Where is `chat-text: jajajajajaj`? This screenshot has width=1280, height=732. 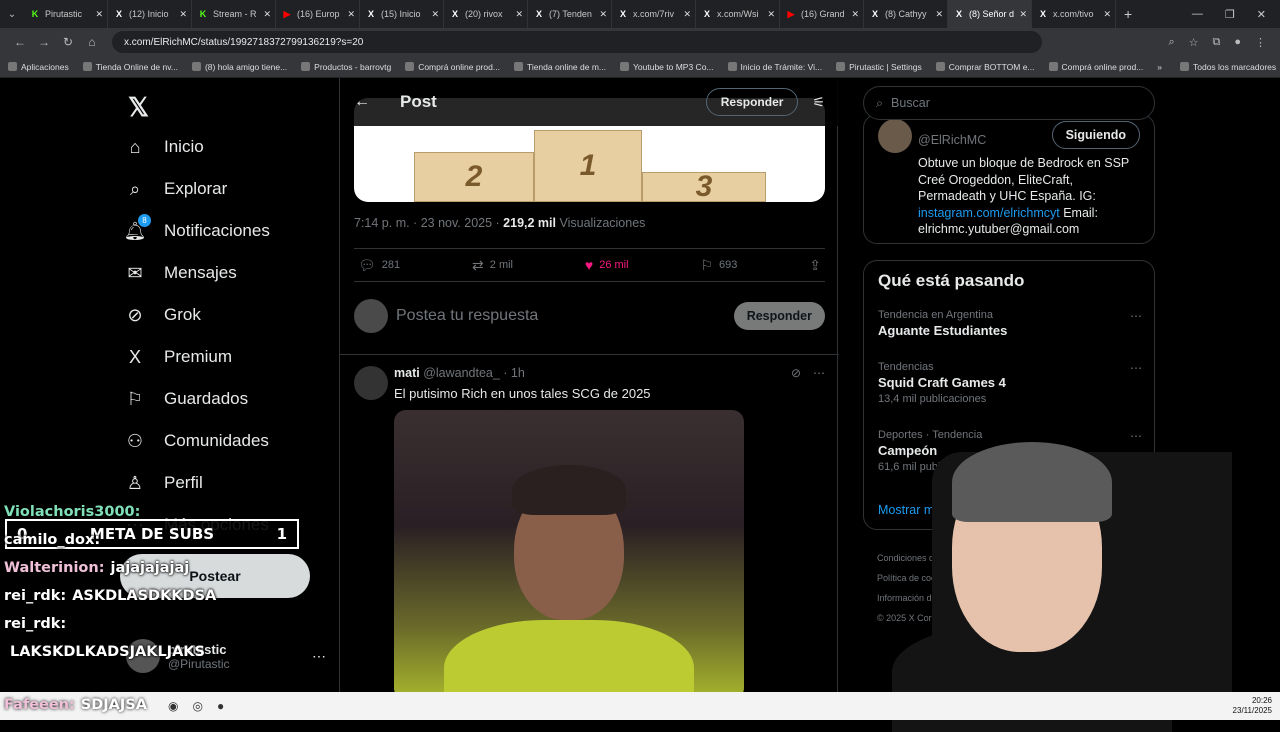 chat-text: jajajajajaj is located at coordinates (150, 568).